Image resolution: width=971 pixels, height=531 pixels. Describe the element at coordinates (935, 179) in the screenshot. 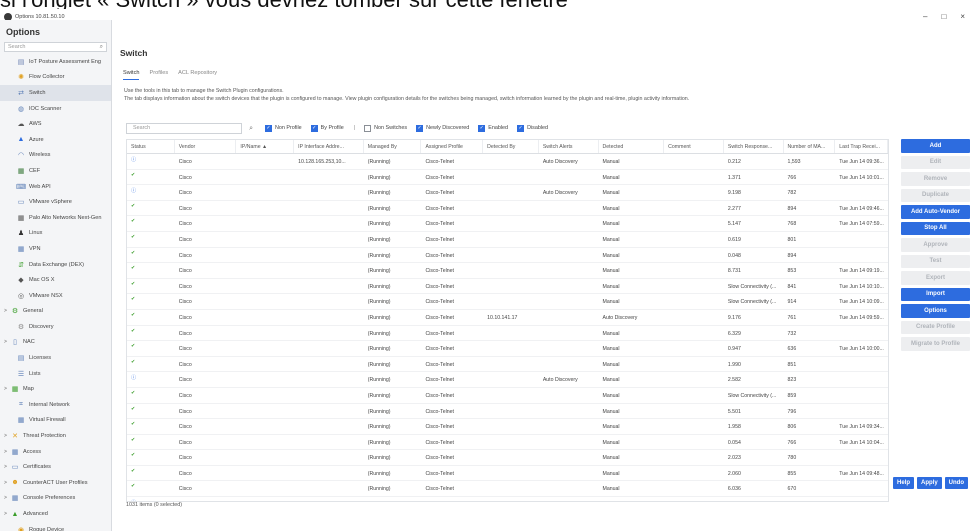

I see `remove-button: Remove` at that location.